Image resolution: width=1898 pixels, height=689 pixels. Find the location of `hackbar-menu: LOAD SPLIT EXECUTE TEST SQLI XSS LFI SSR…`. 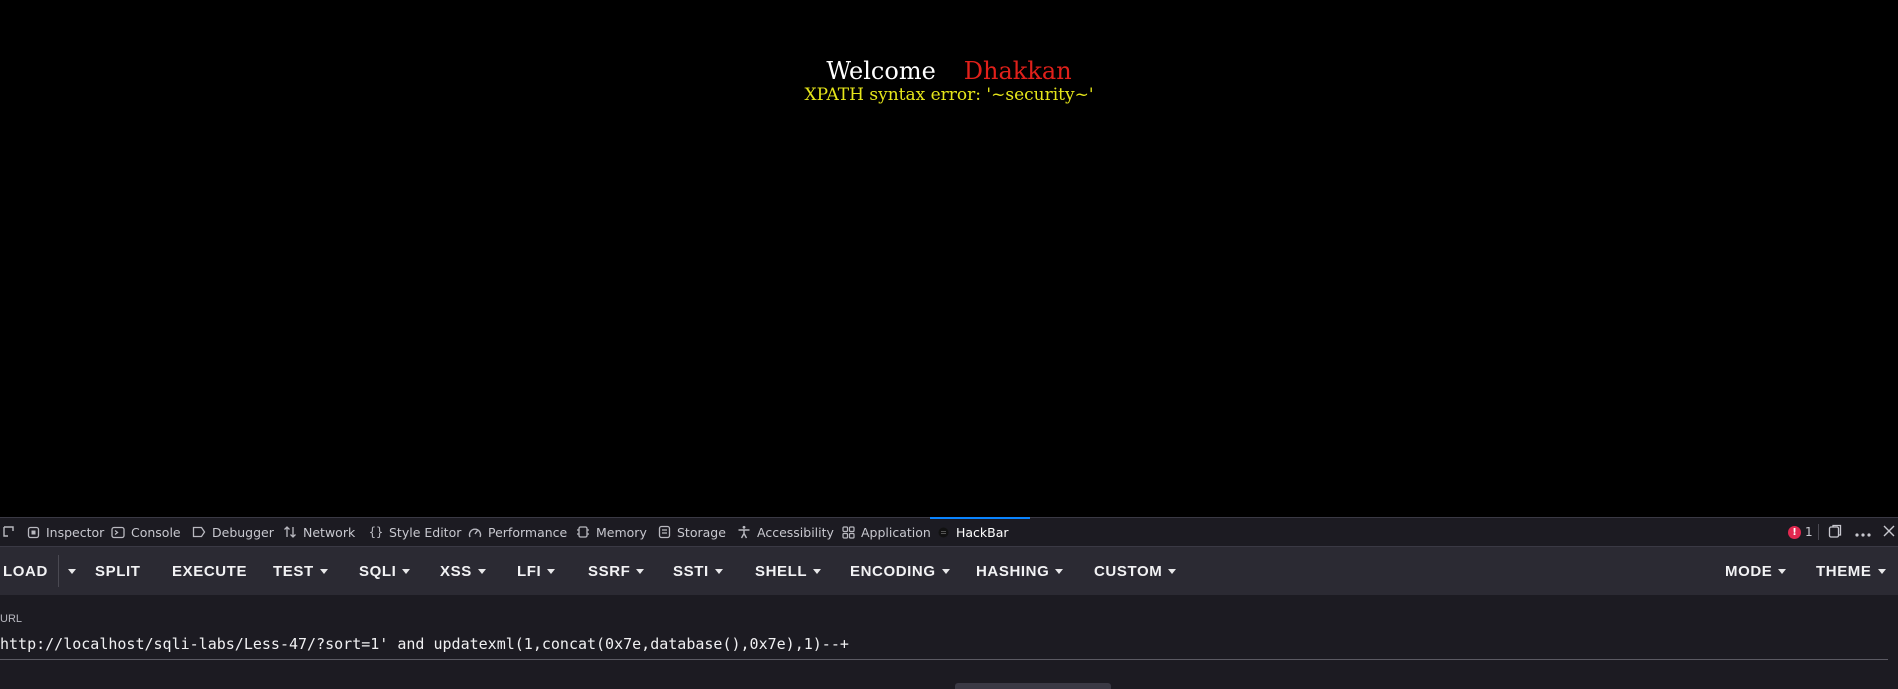

hackbar-menu: LOAD SPLIT EXECUTE TEST SQLI XSS LFI SSR… is located at coordinates (949, 571).